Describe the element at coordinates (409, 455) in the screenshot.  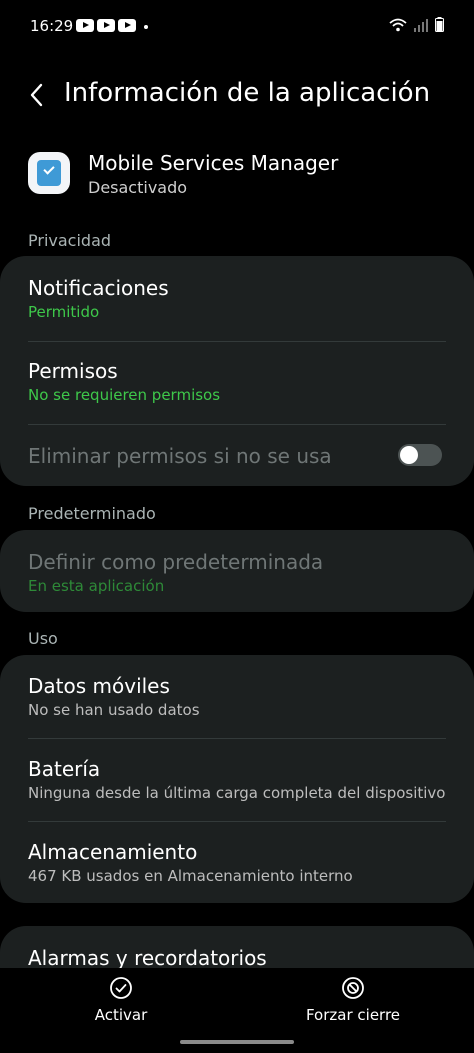
I see `toggle-knob` at that location.